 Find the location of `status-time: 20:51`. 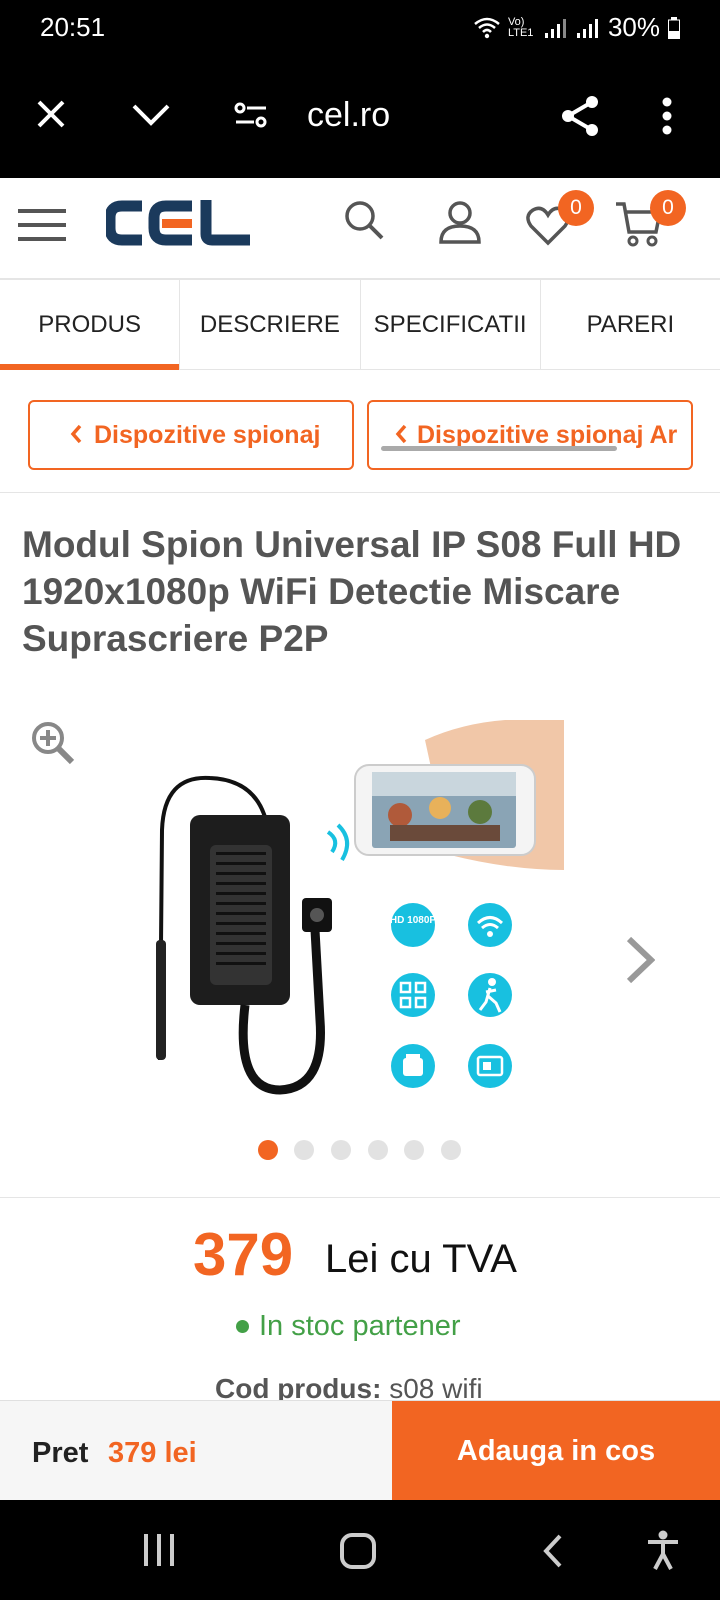

status-time: 20:51 is located at coordinates (73, 27).